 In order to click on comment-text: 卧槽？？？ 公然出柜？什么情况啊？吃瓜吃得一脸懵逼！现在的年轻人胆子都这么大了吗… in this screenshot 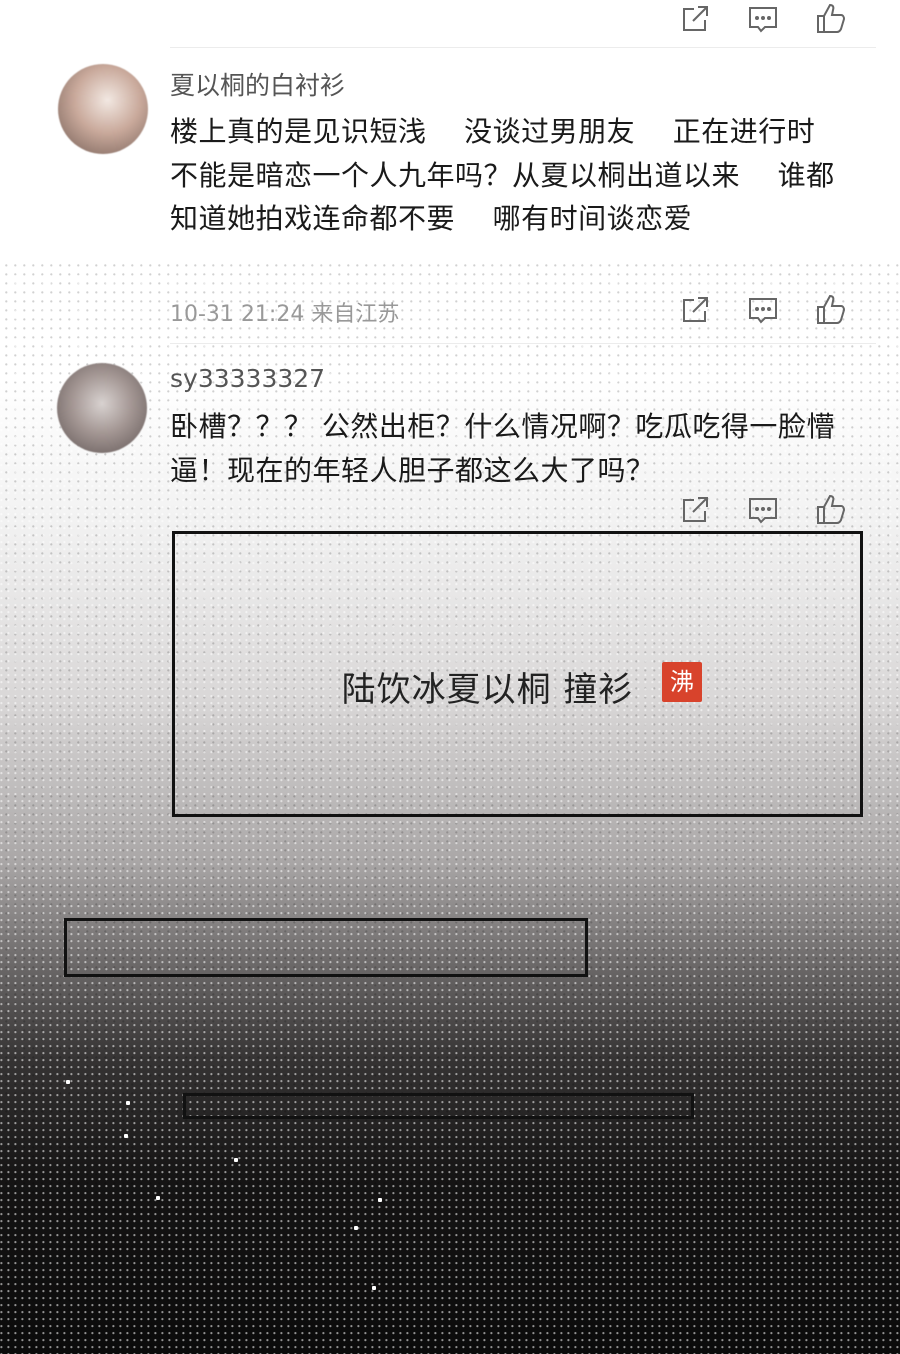, I will do `click(502, 448)`.